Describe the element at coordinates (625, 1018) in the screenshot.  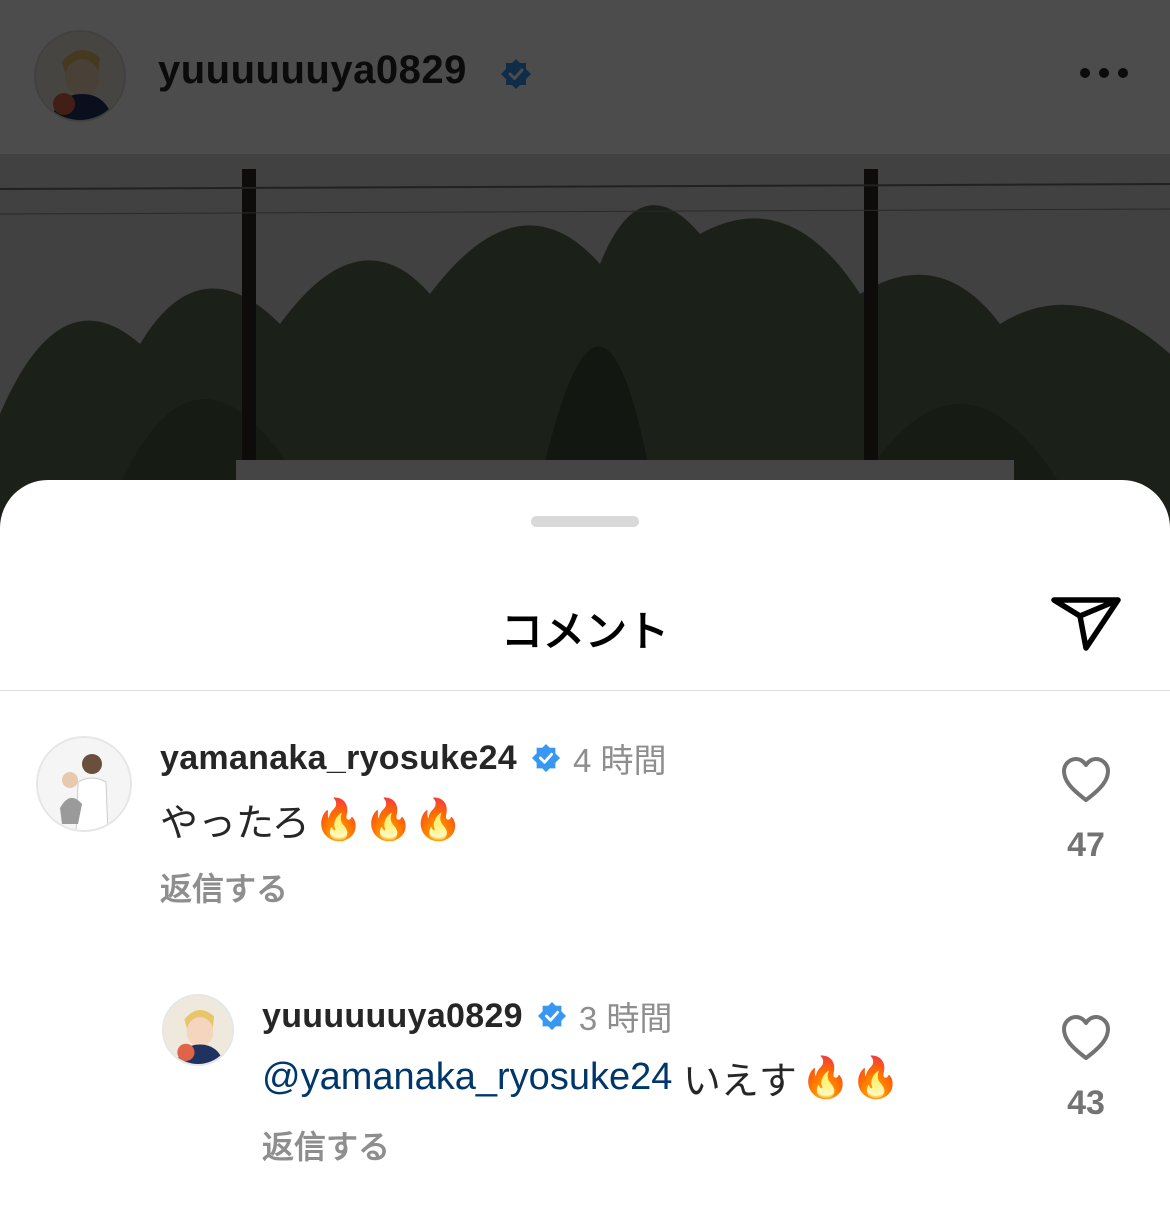
I see `comment-timestamp: 3 時間` at that location.